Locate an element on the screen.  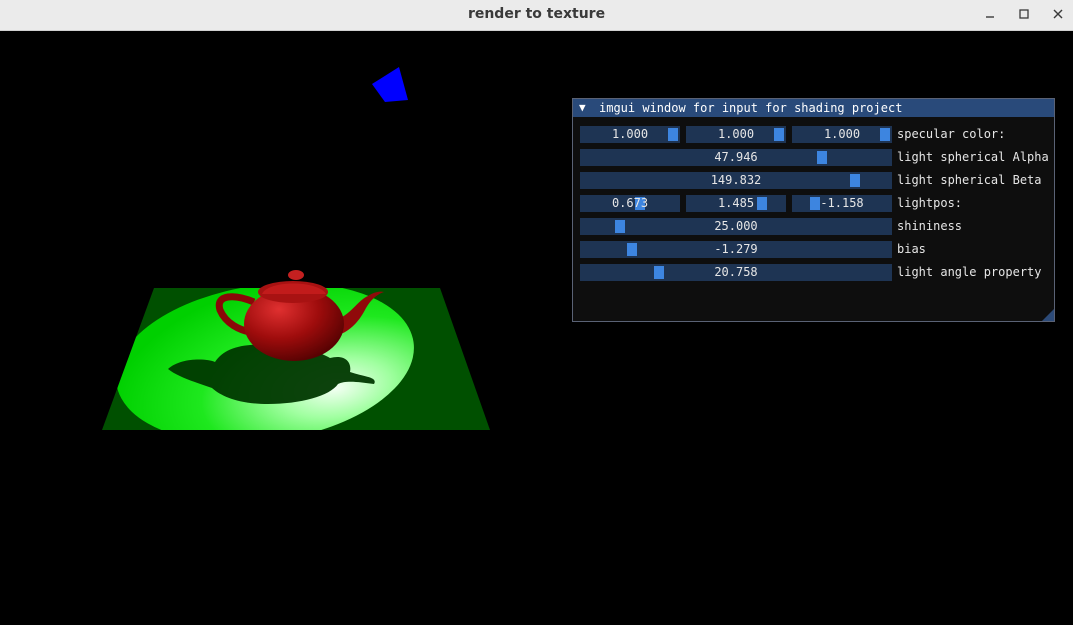
light-alpha-label: light spherical Alpha is located at coordinates (973, 157).